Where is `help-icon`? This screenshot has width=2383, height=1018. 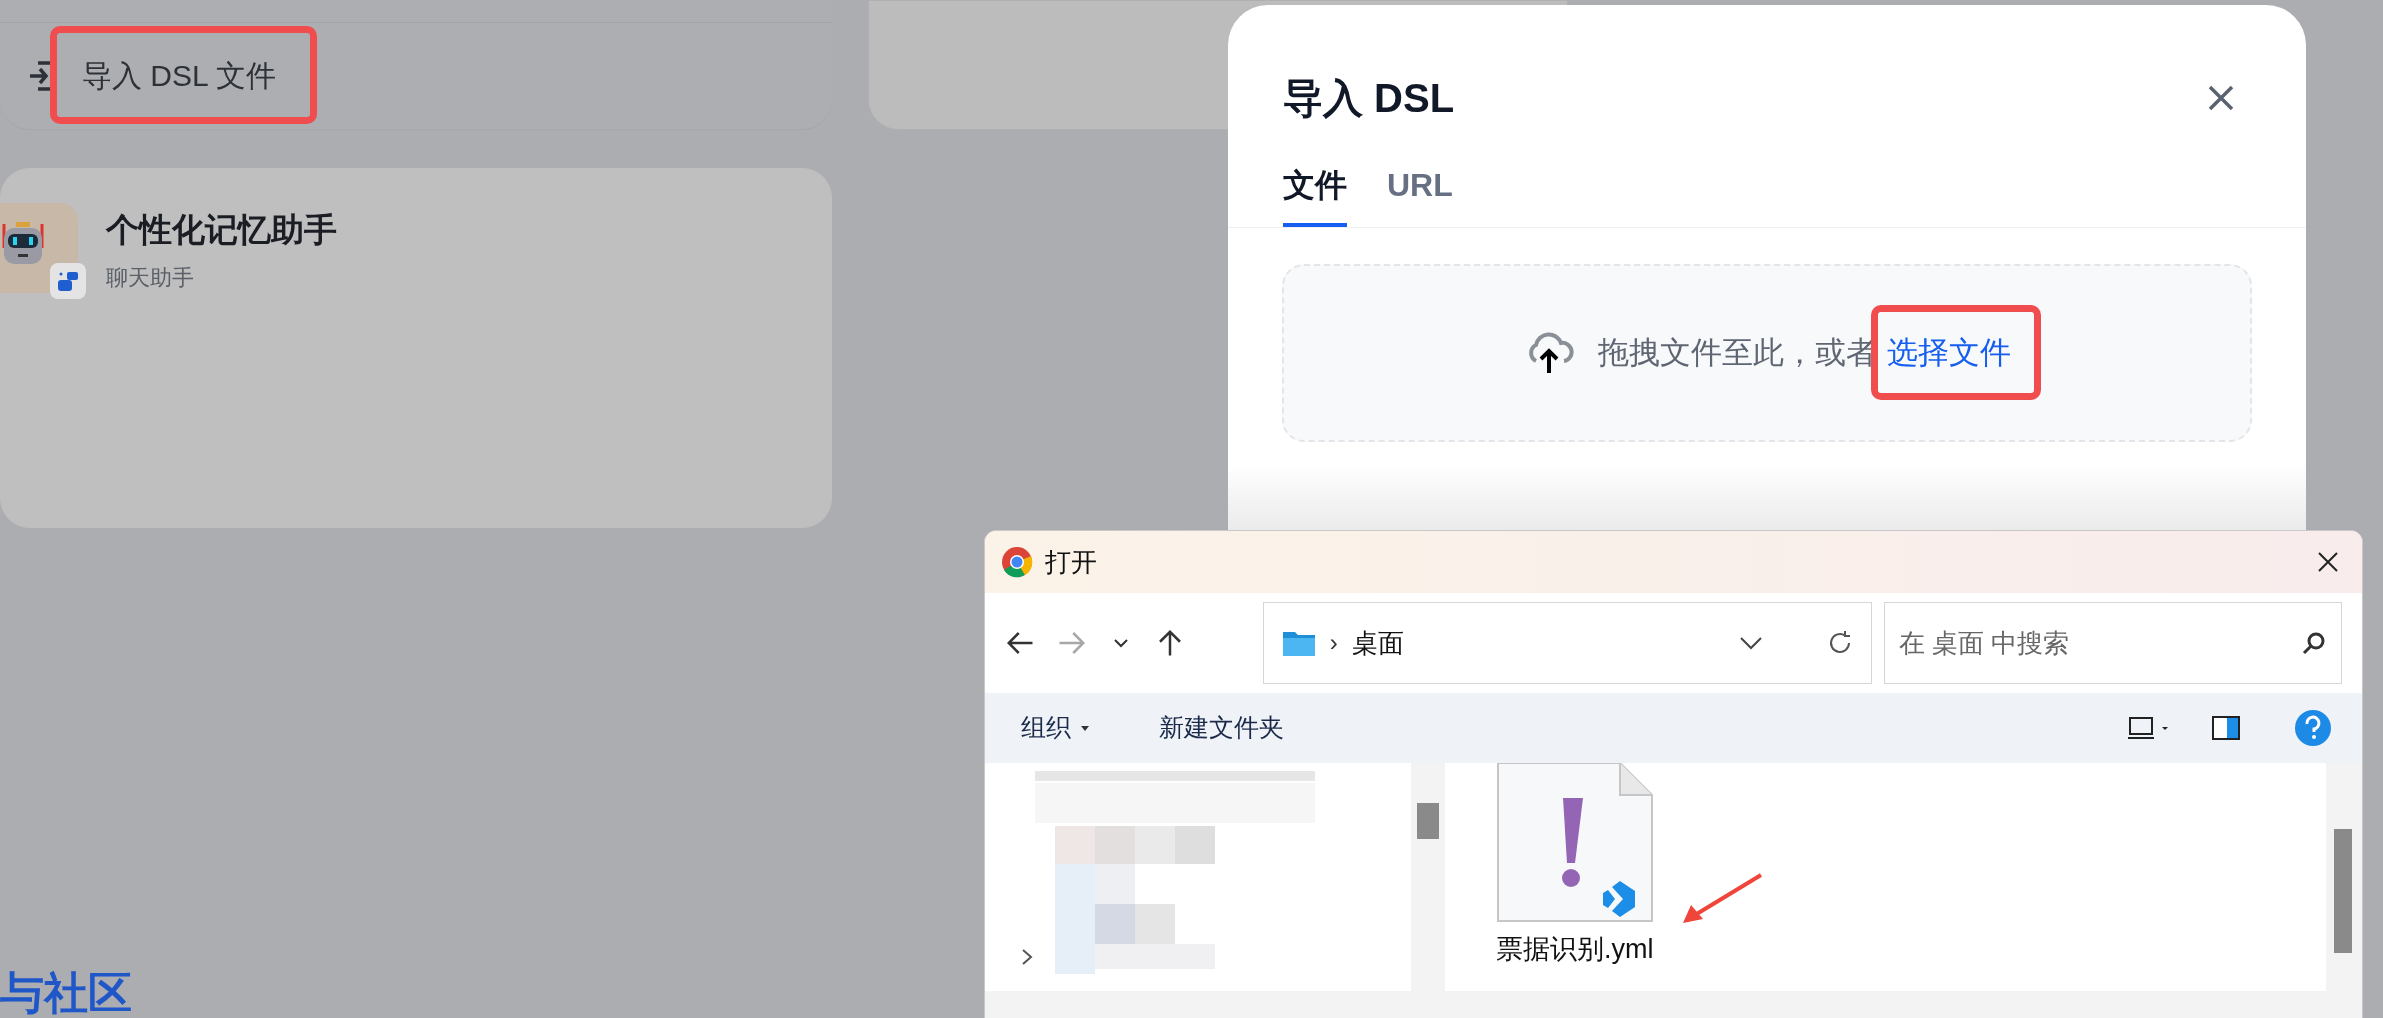
help-icon is located at coordinates (2313, 728).